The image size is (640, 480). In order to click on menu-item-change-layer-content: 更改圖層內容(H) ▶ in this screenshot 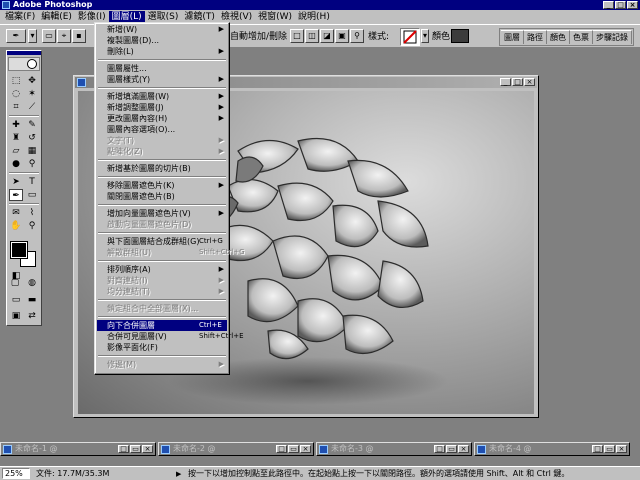, I will do `click(162, 118)`.